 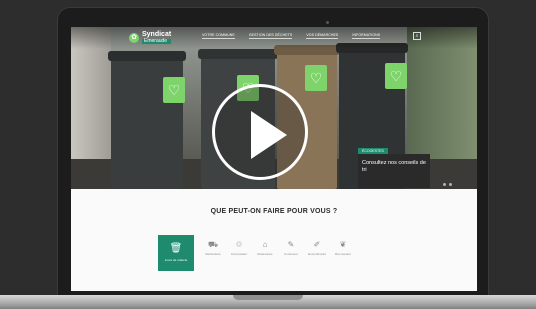 I want to click on service-label: Éco-Gestes, so click(x=343, y=254).